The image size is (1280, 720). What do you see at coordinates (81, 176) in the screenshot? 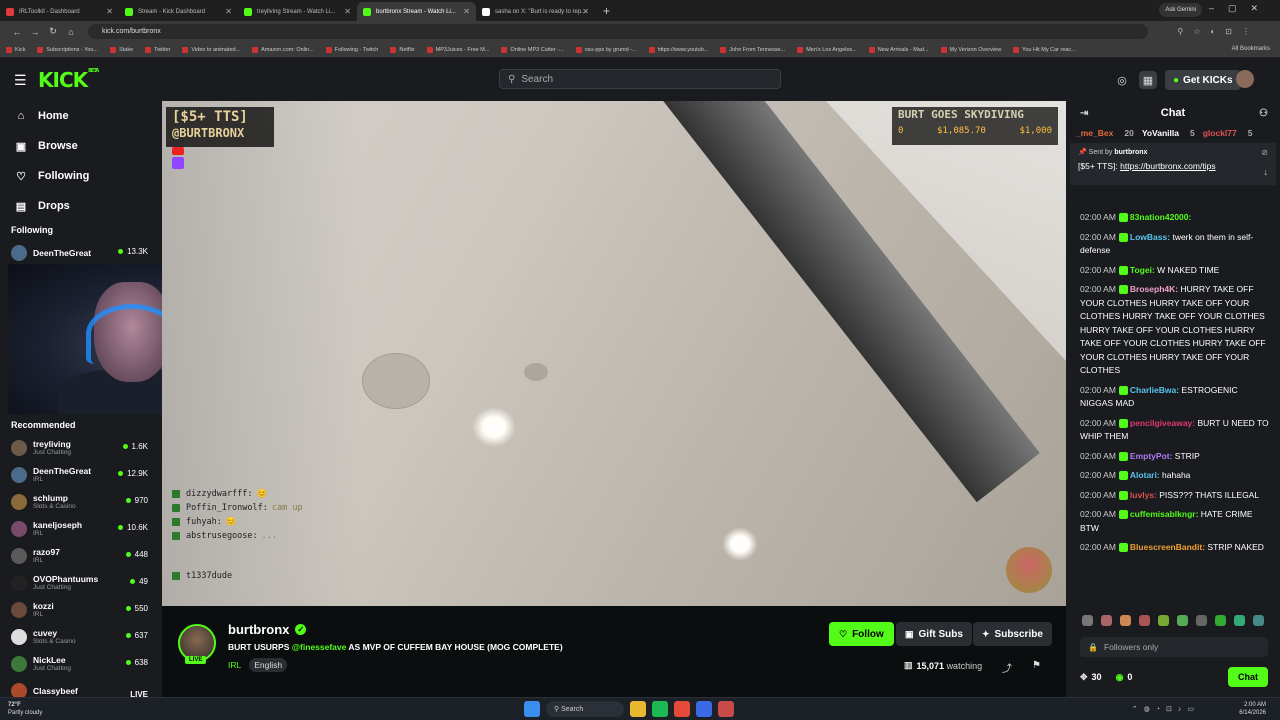
I see `sidebar-item-following: ♡ Following` at bounding box center [81, 176].